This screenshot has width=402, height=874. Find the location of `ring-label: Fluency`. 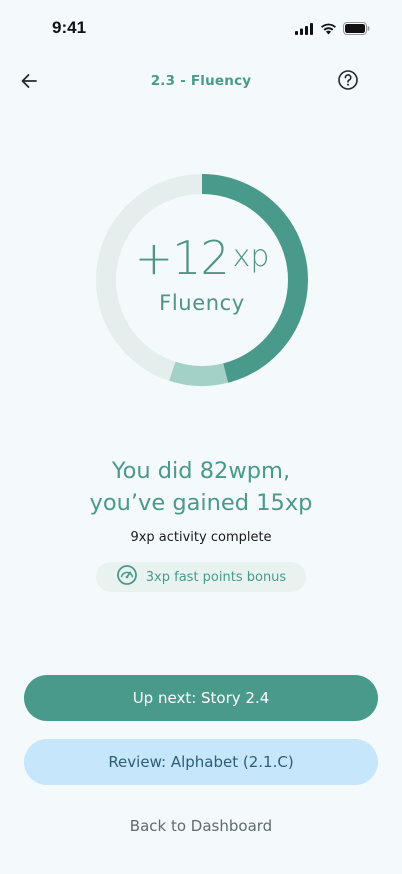

ring-label: Fluency is located at coordinates (202, 303).